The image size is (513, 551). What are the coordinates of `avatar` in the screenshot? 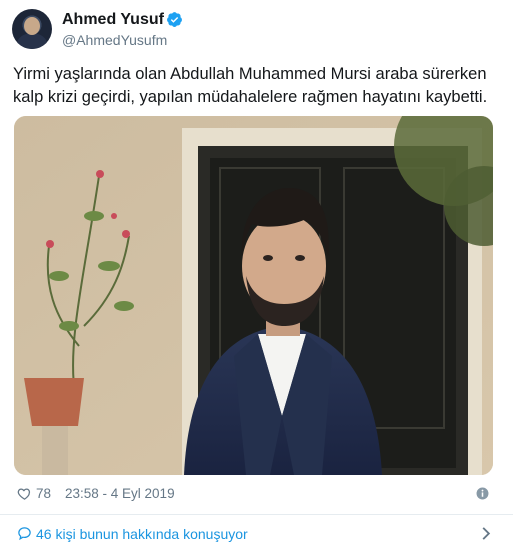 It's located at (32, 29).